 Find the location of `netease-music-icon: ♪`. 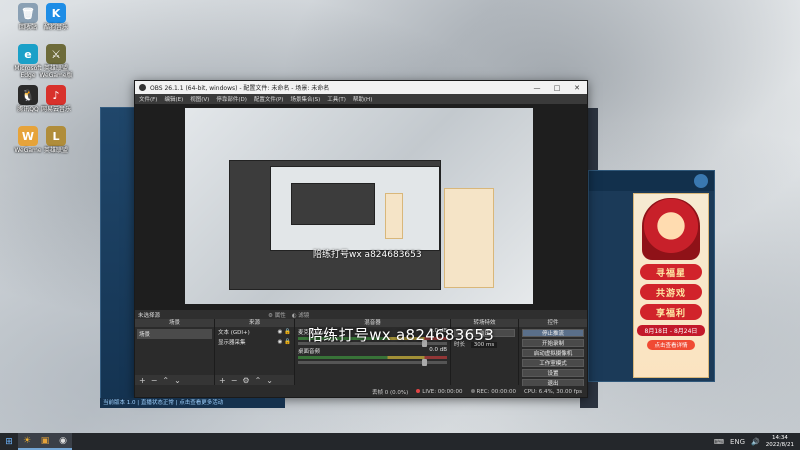

netease-music-icon: ♪ is located at coordinates (56, 95).